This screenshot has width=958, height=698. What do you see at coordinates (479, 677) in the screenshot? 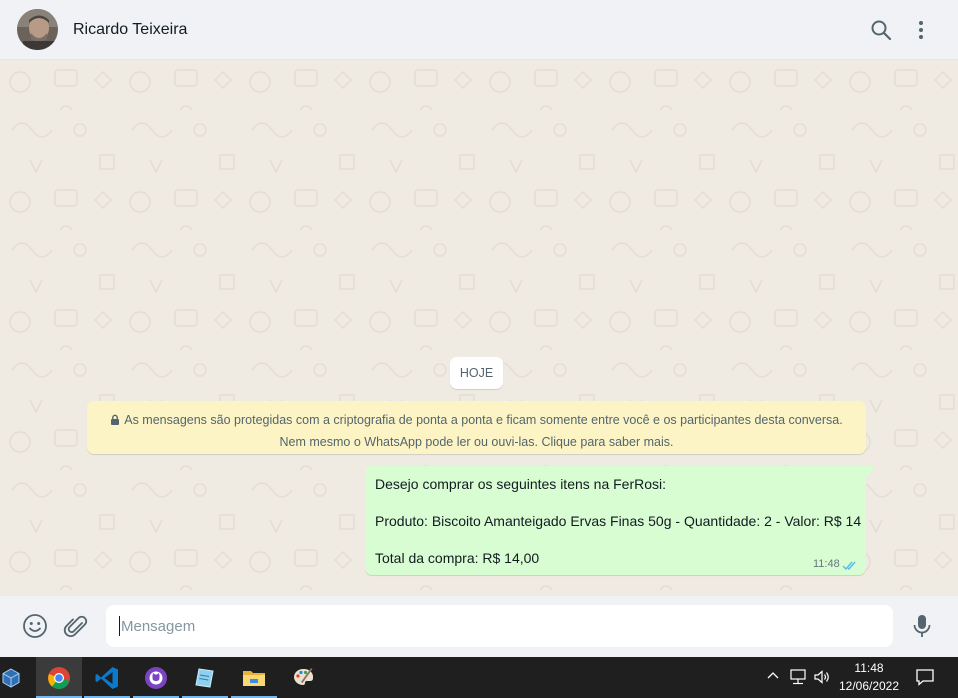
I see `os-taskbar: 11:48 12/06/2022` at bounding box center [479, 677].